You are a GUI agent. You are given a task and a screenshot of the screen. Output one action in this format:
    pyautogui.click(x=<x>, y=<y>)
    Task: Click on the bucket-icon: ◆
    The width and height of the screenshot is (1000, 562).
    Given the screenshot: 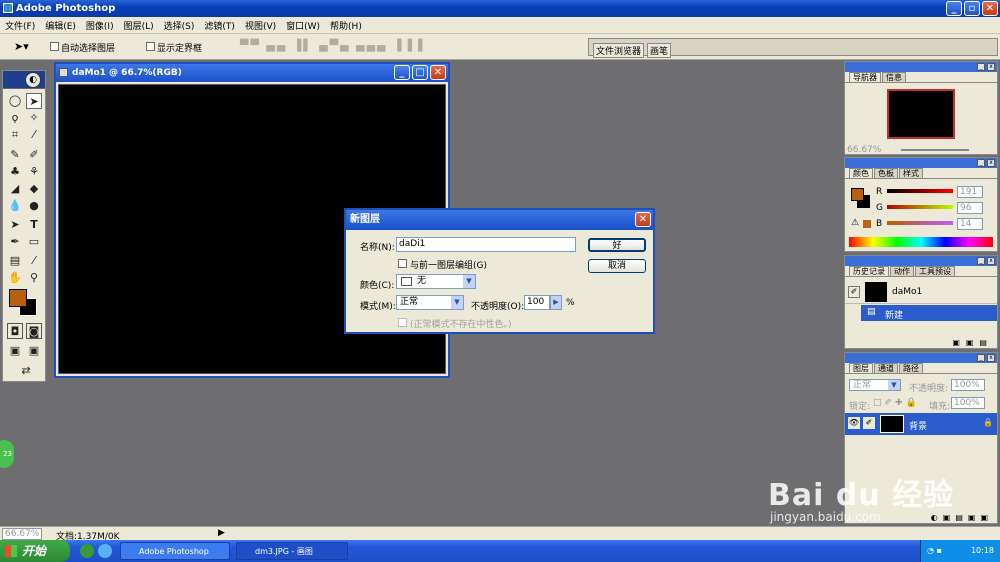 What is the action you would take?
    pyautogui.click(x=34, y=189)
    